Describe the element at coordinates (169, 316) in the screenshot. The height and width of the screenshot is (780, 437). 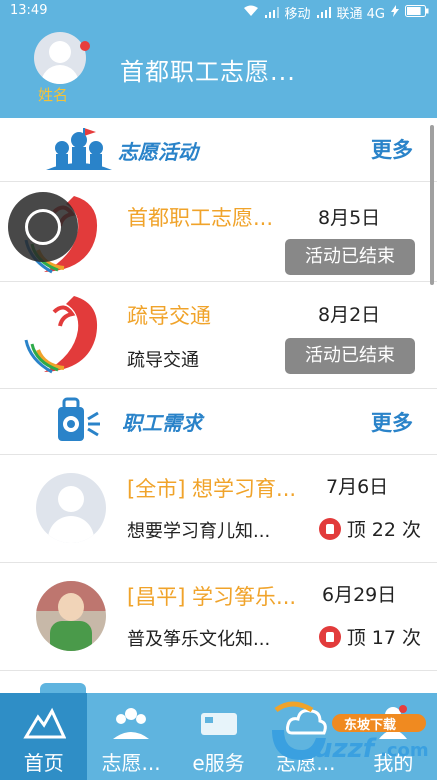
I see `activity-title: 疏导交通` at that location.